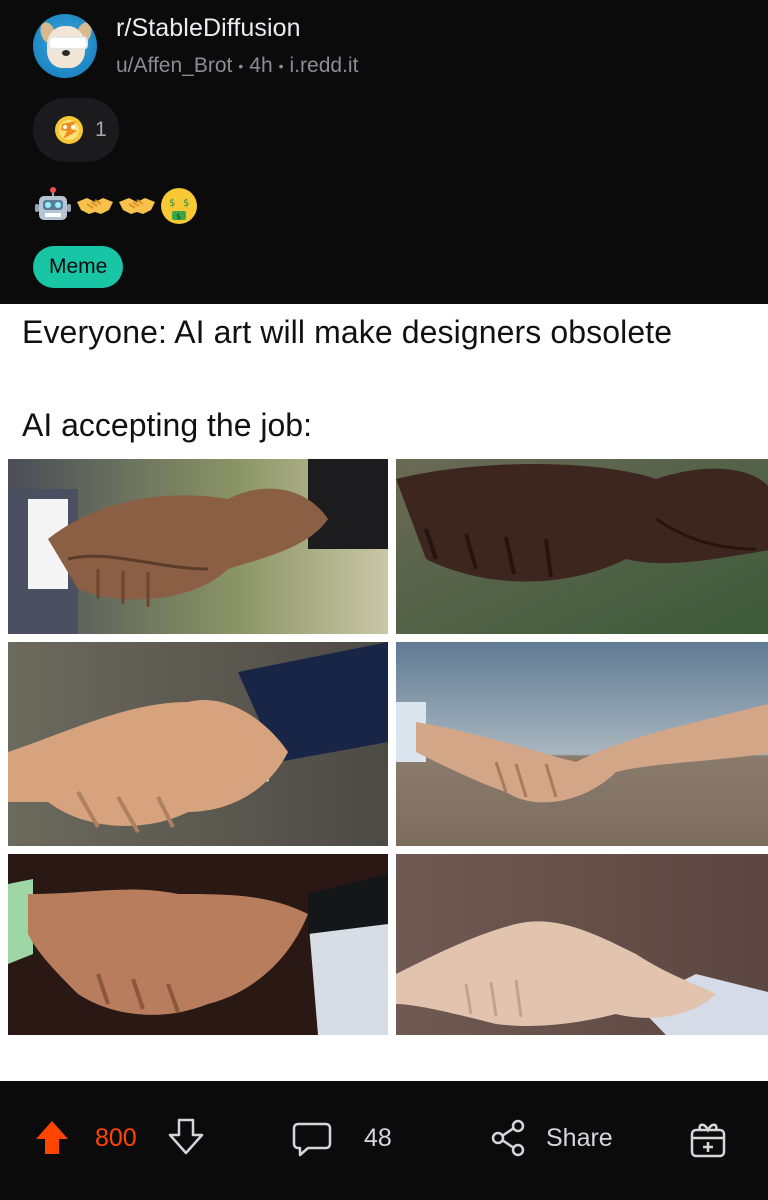 This screenshot has height=1200, width=768. What do you see at coordinates (261, 65) in the screenshot?
I see `post-age: 4h` at bounding box center [261, 65].